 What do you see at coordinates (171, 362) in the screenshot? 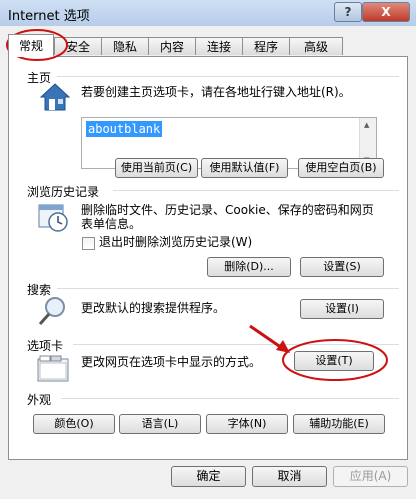
I see `tabs-description: 更改网页在选项卡中显示的方式。` at bounding box center [171, 362].